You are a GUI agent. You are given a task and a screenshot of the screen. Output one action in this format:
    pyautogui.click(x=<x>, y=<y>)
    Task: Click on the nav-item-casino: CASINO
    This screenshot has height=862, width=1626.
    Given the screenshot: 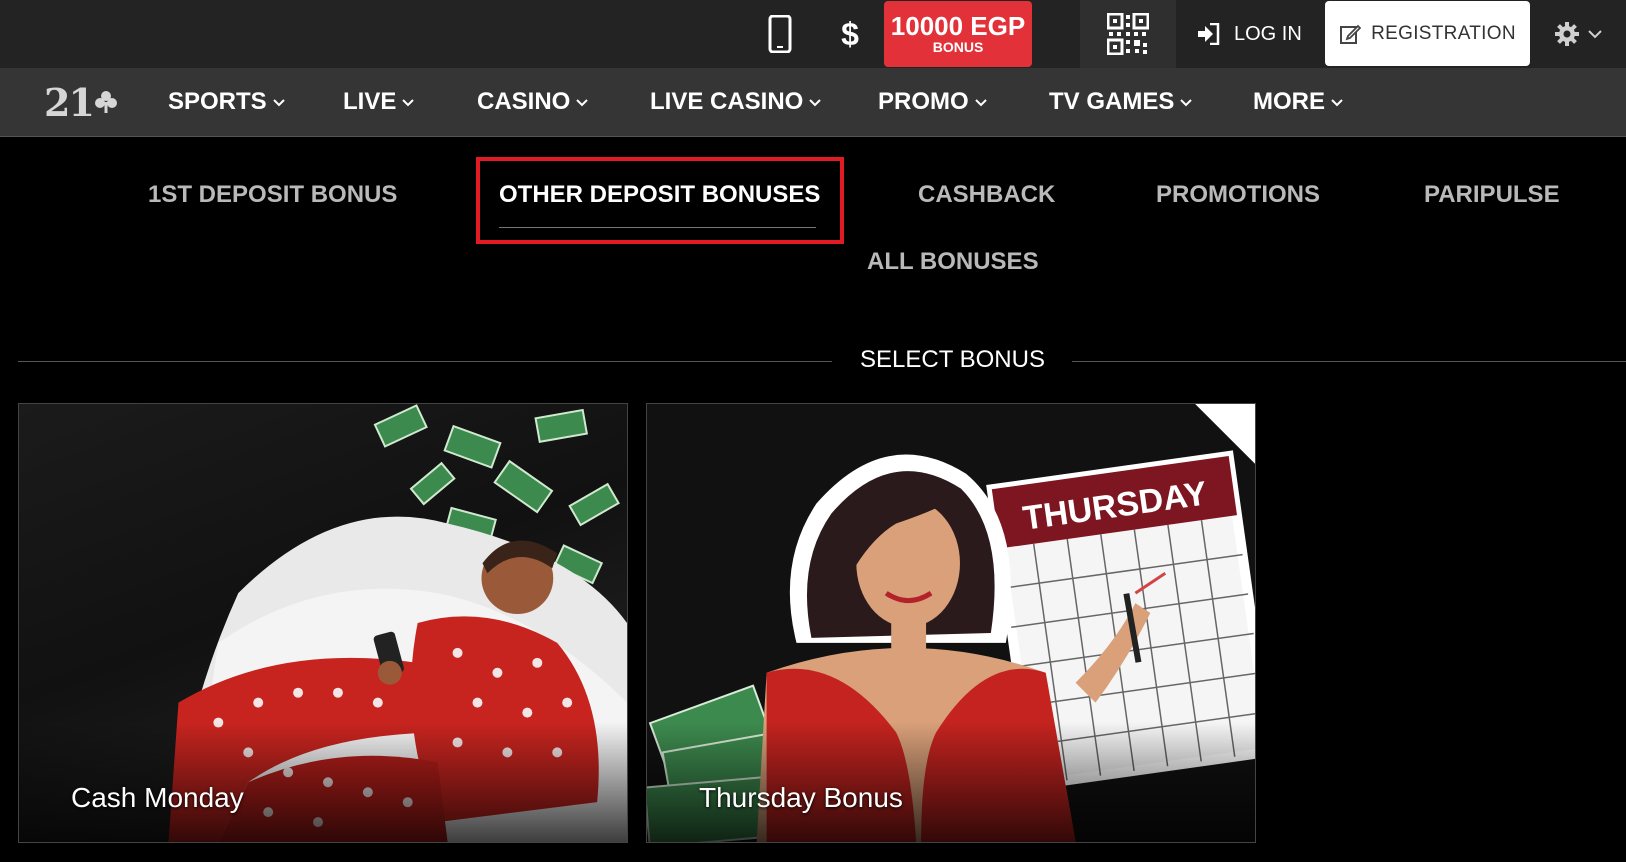 What is the action you would take?
    pyautogui.click(x=533, y=102)
    